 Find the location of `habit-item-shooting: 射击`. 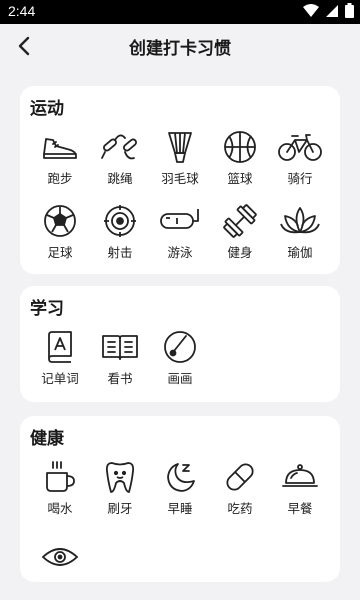

habit-item-shooting: 射击 is located at coordinates (120, 235).